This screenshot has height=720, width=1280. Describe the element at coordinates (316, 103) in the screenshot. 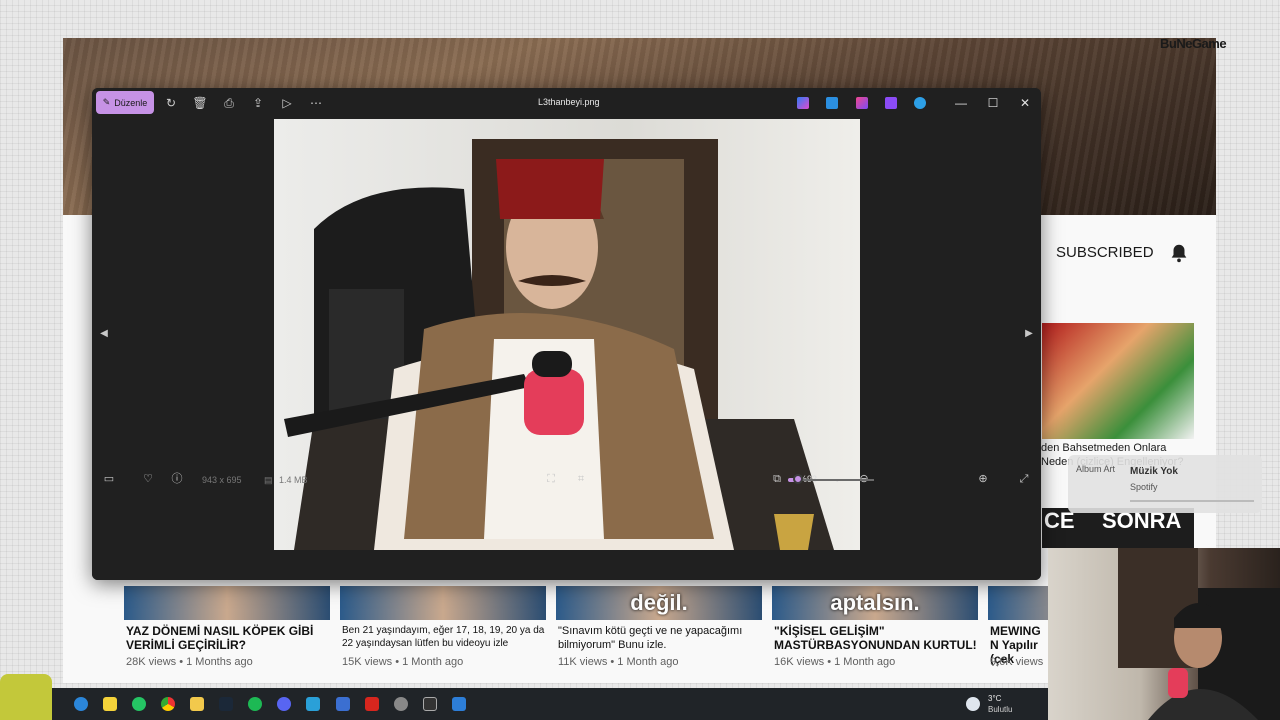

I see `more-icon: ⋯` at that location.